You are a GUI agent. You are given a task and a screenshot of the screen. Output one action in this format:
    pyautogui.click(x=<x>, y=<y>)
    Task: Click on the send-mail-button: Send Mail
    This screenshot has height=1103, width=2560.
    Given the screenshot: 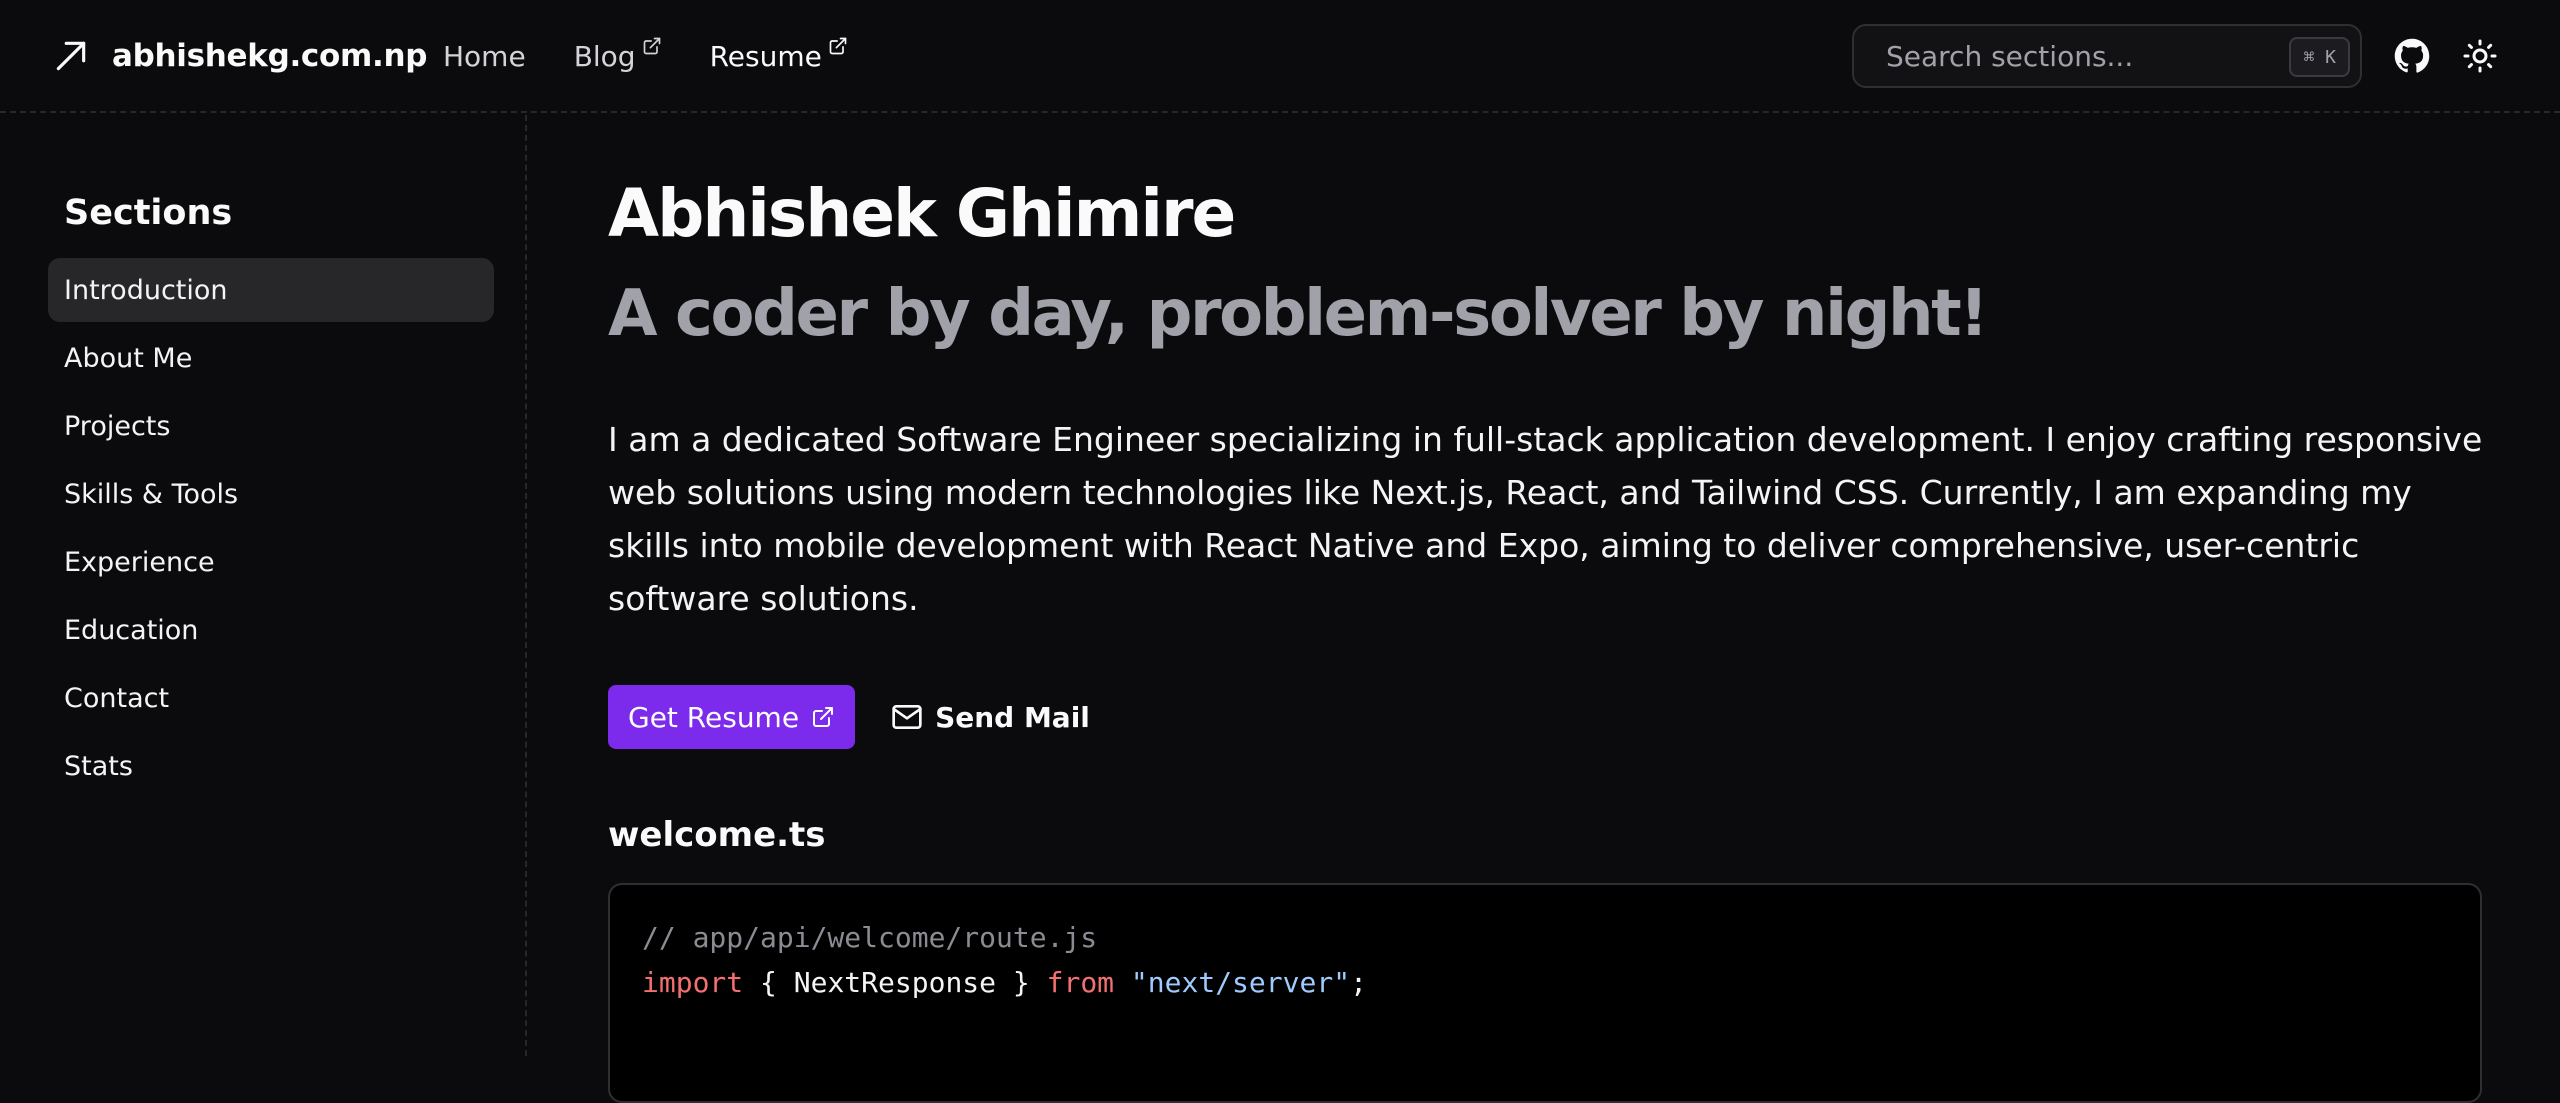 What is the action you would take?
    pyautogui.click(x=990, y=717)
    